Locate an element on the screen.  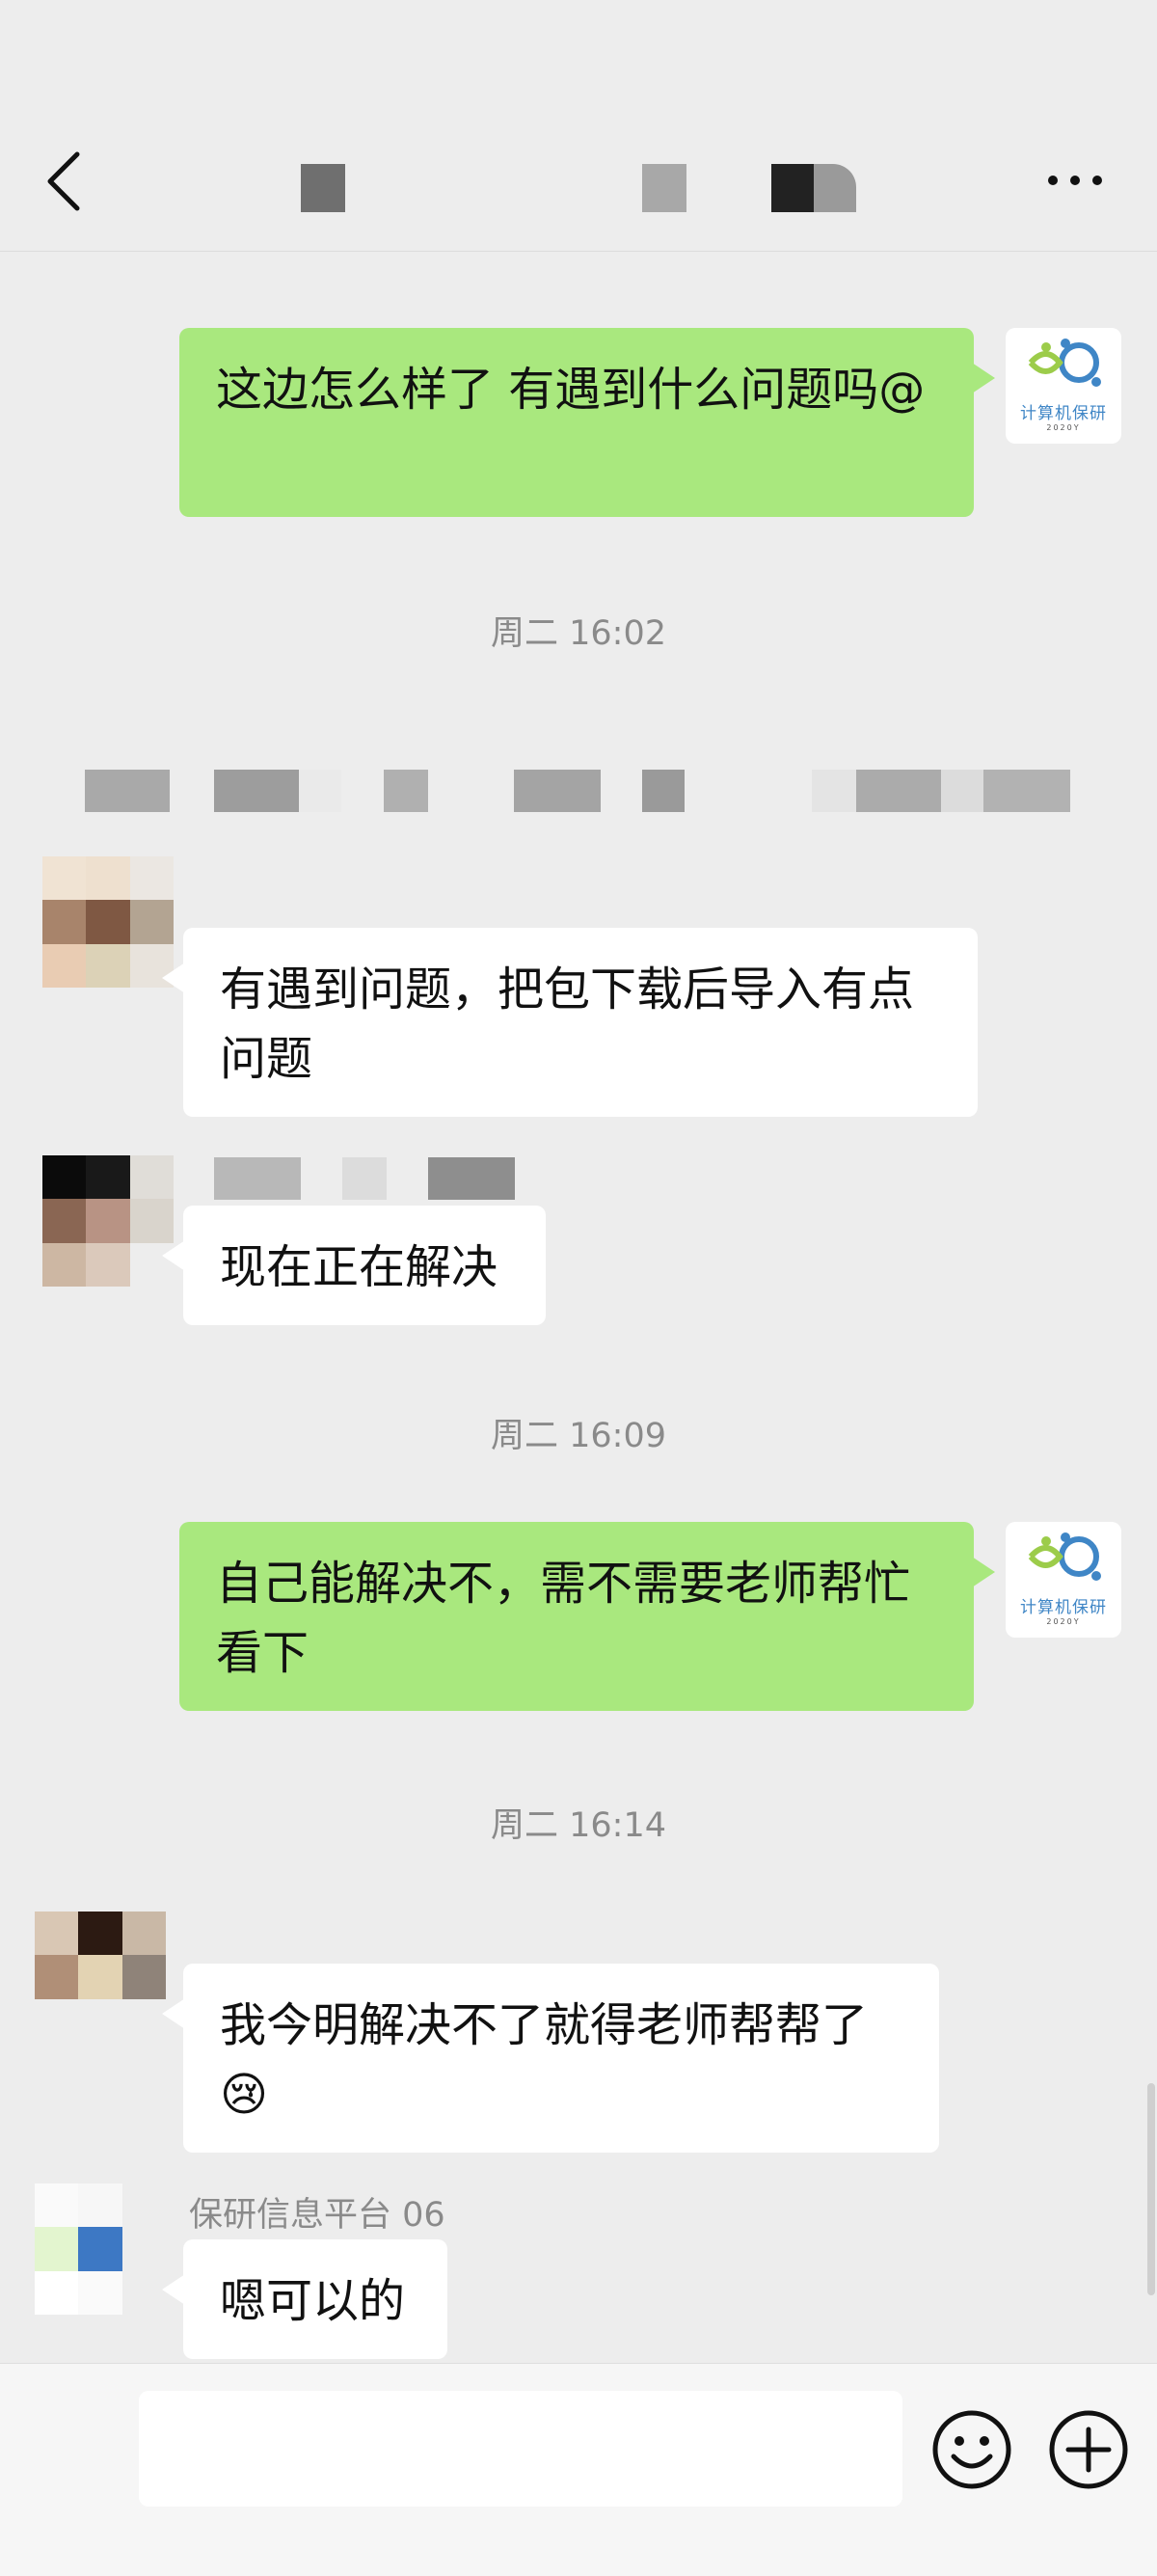
message-text: 自己能解决不，需不需要老师帮忙看下 is located at coordinates (563, 1618).